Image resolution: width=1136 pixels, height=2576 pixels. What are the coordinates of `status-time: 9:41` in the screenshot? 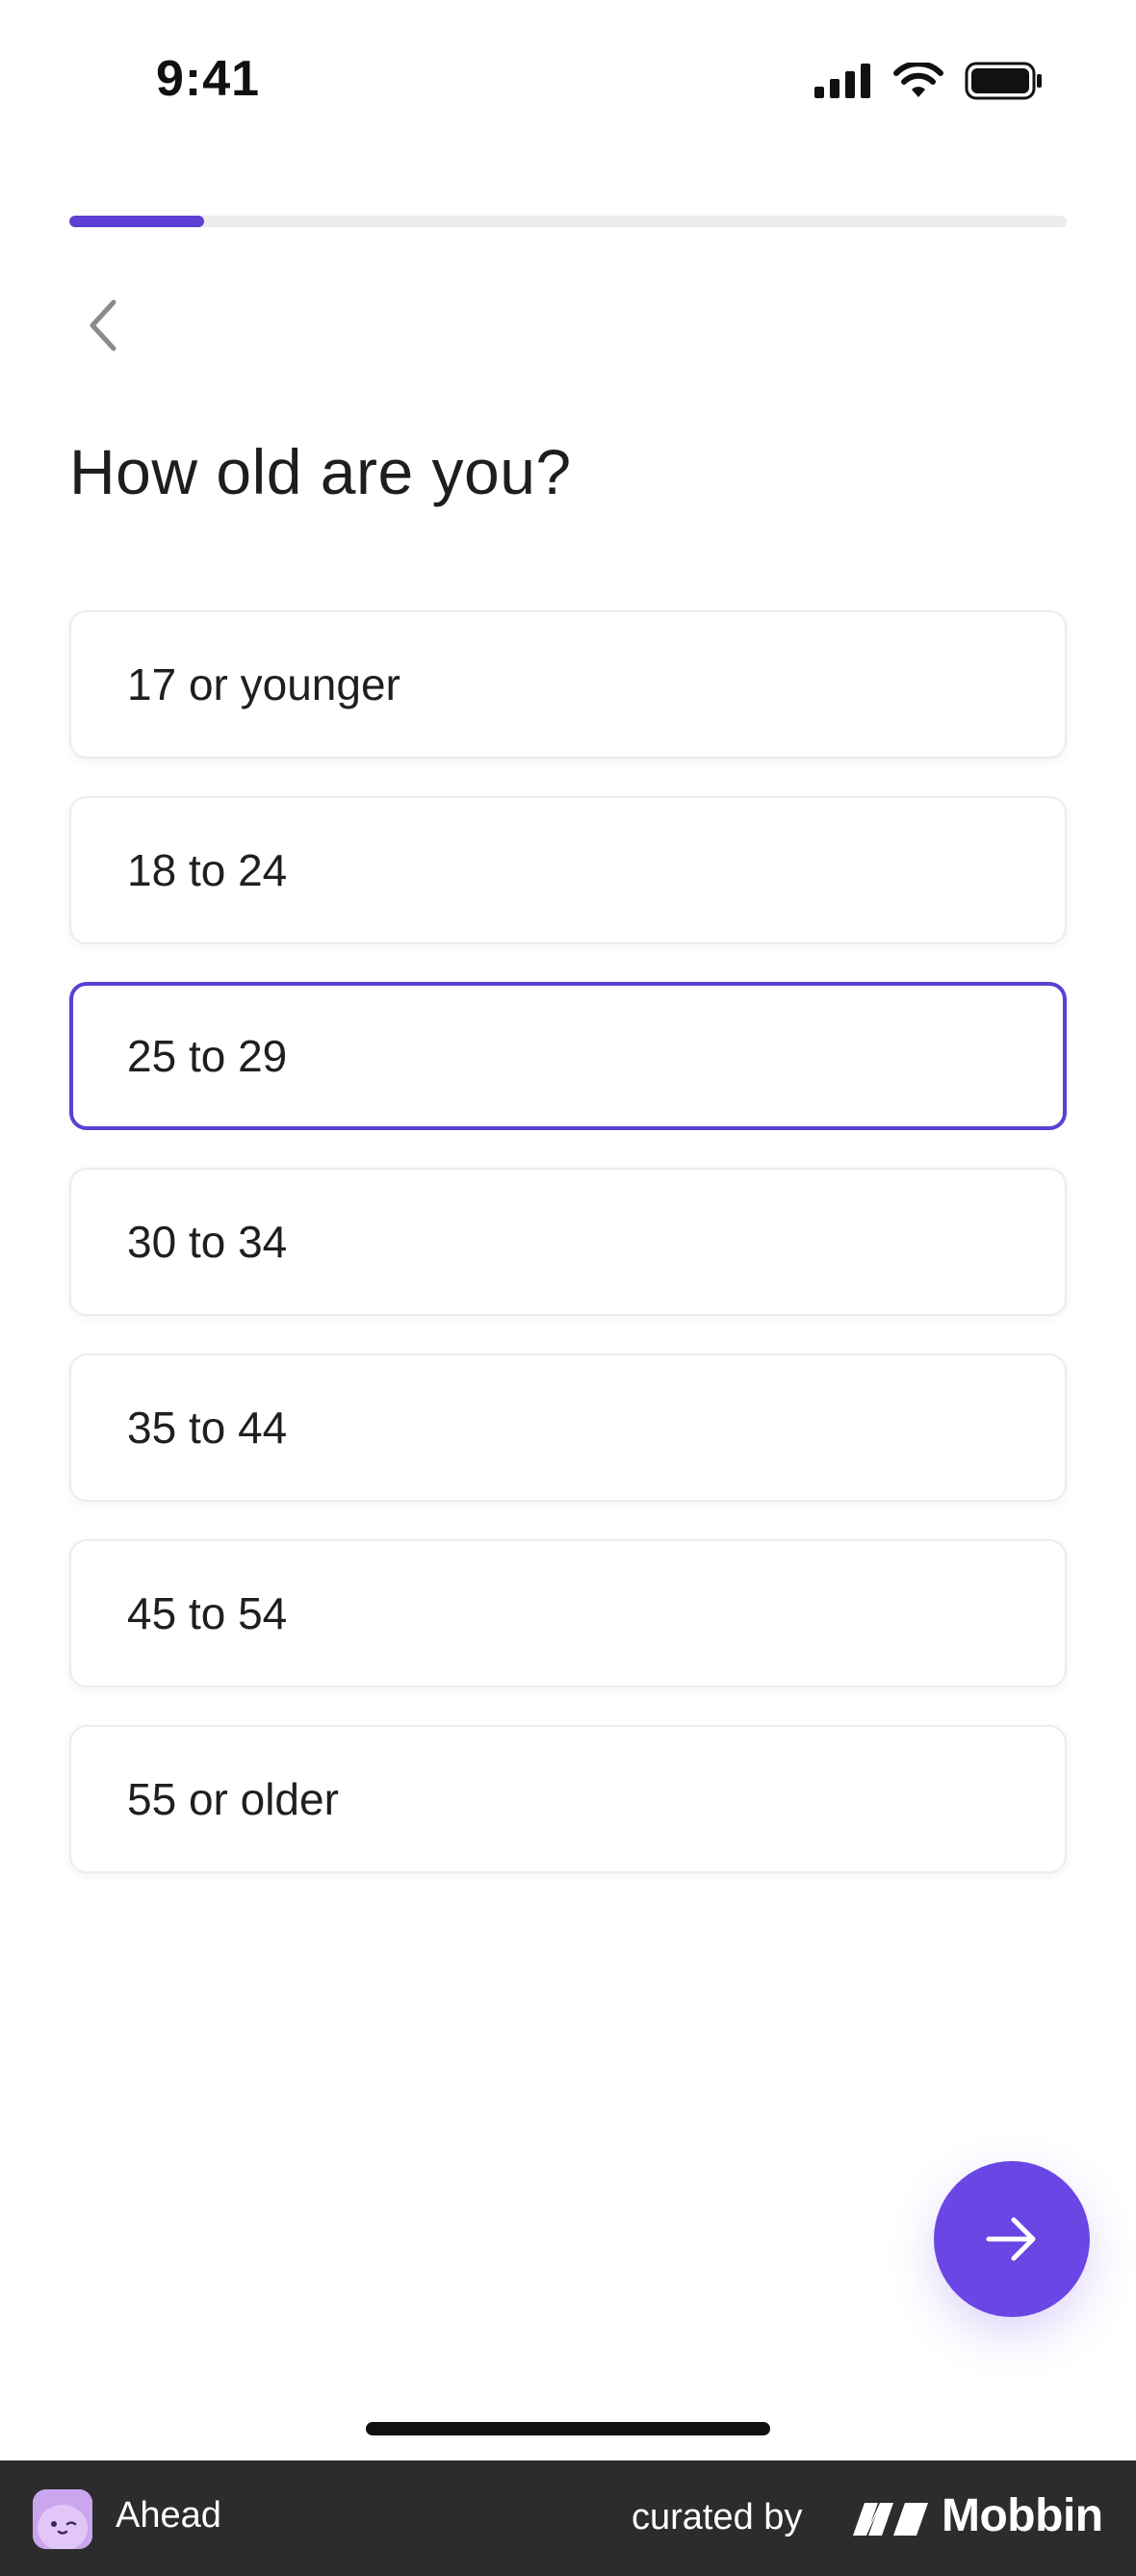 It's located at (209, 79).